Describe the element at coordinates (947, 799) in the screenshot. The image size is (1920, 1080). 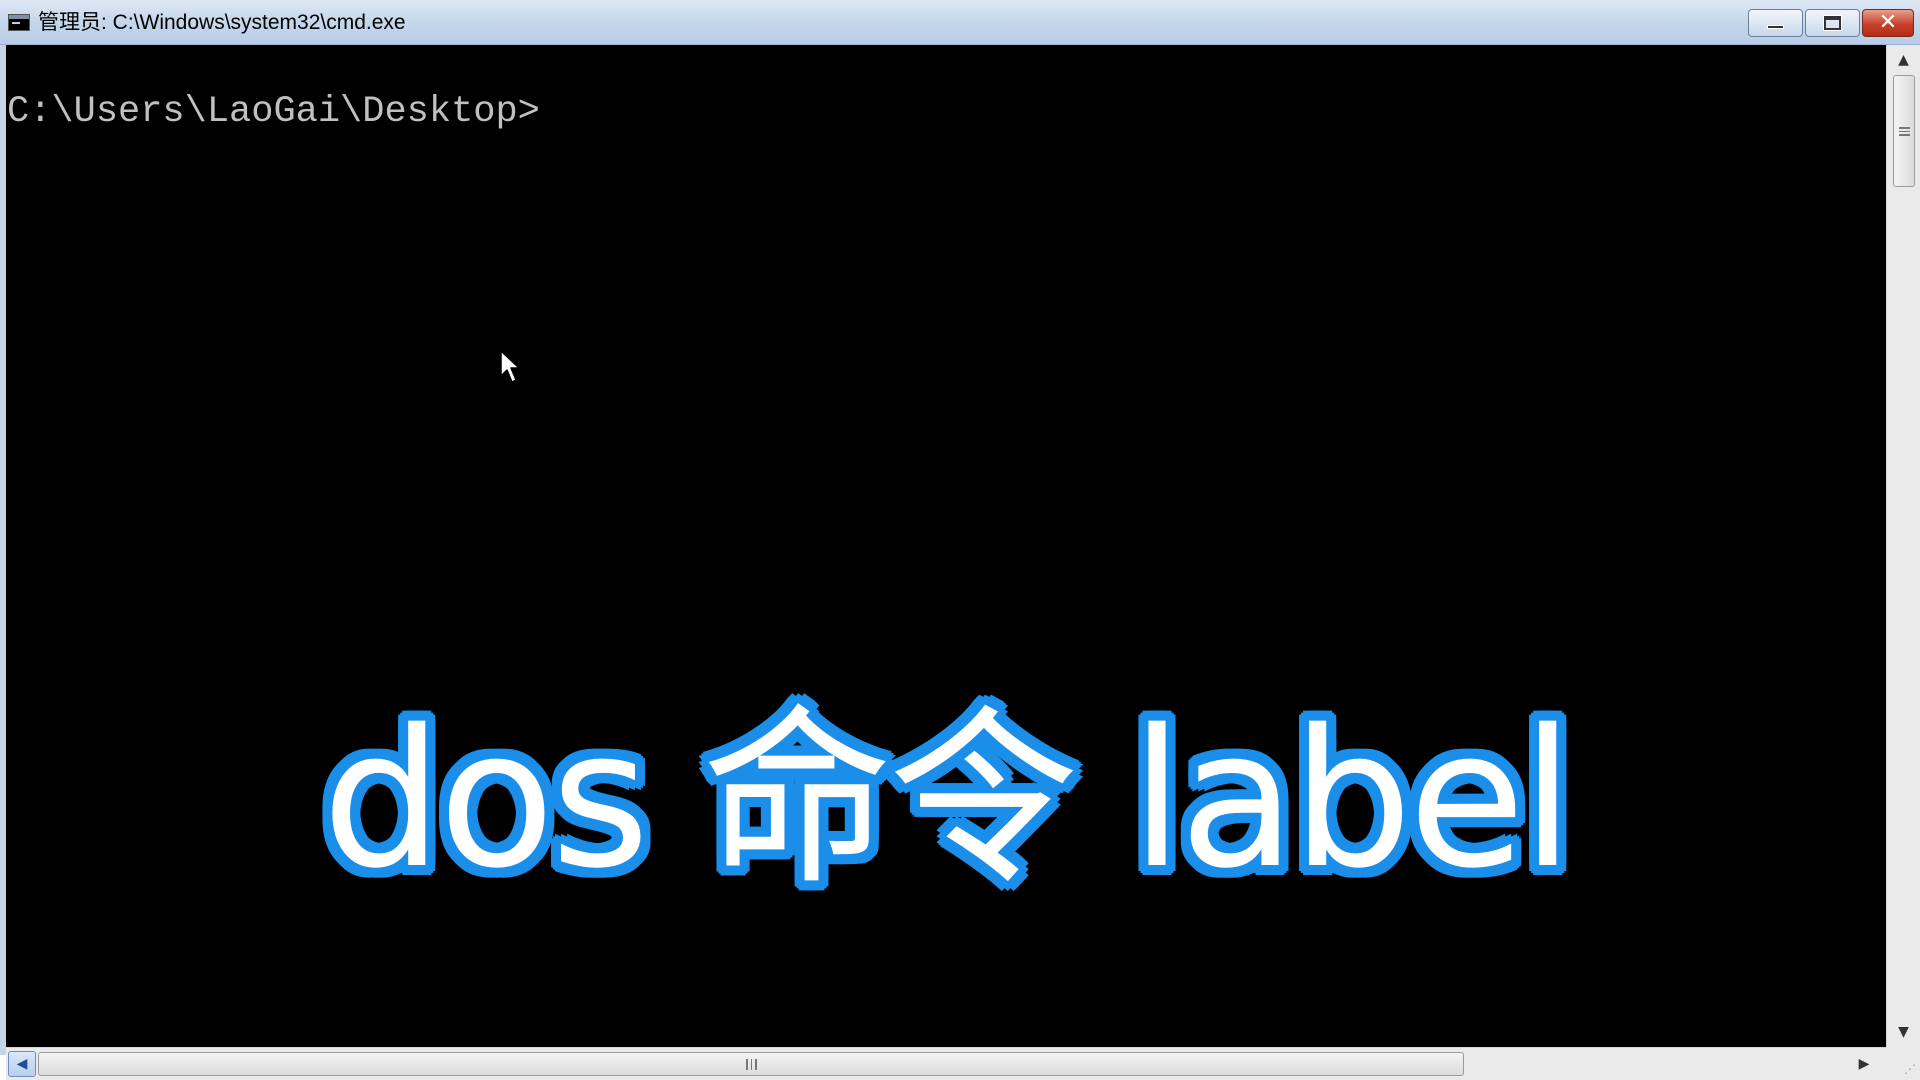
I see `video-caption-overlay: dos 命令 label` at that location.